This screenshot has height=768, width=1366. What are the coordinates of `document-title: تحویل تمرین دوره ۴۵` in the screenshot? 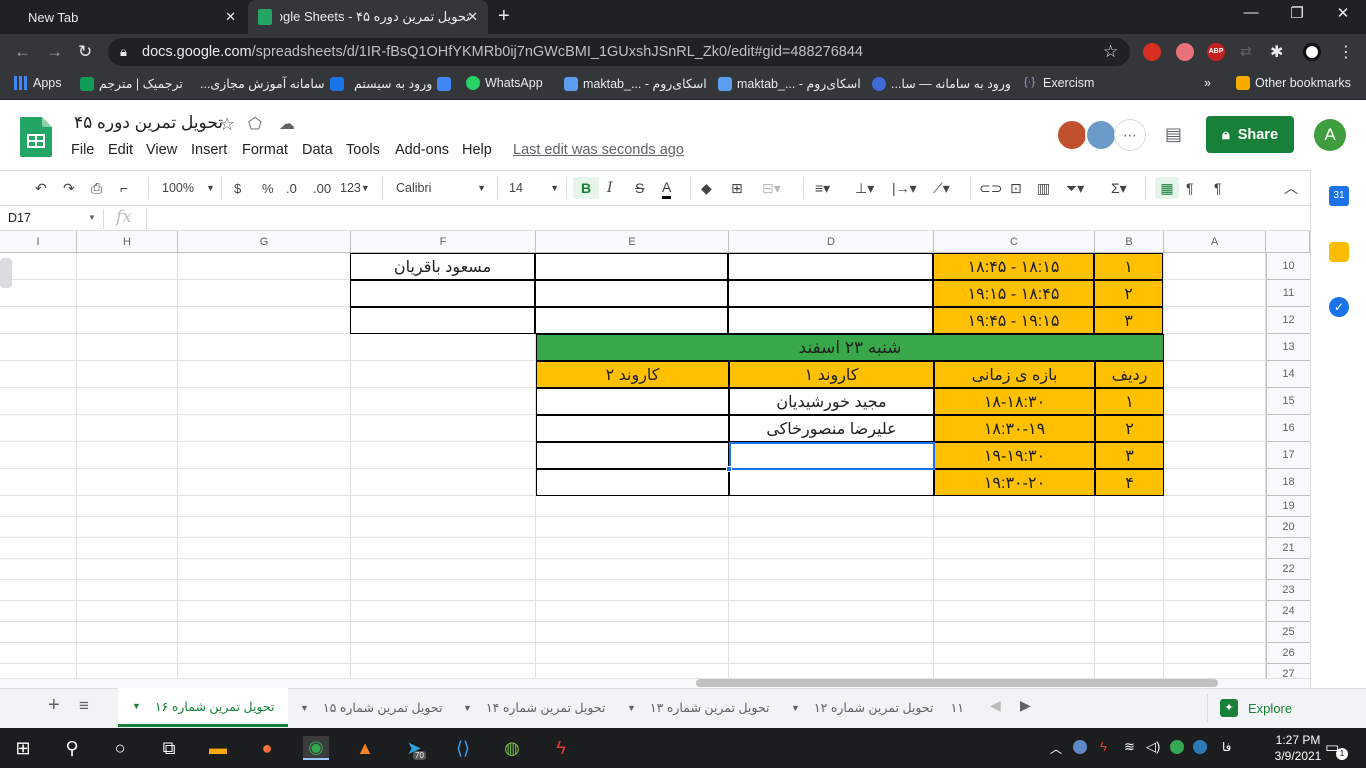 It's located at (148, 123).